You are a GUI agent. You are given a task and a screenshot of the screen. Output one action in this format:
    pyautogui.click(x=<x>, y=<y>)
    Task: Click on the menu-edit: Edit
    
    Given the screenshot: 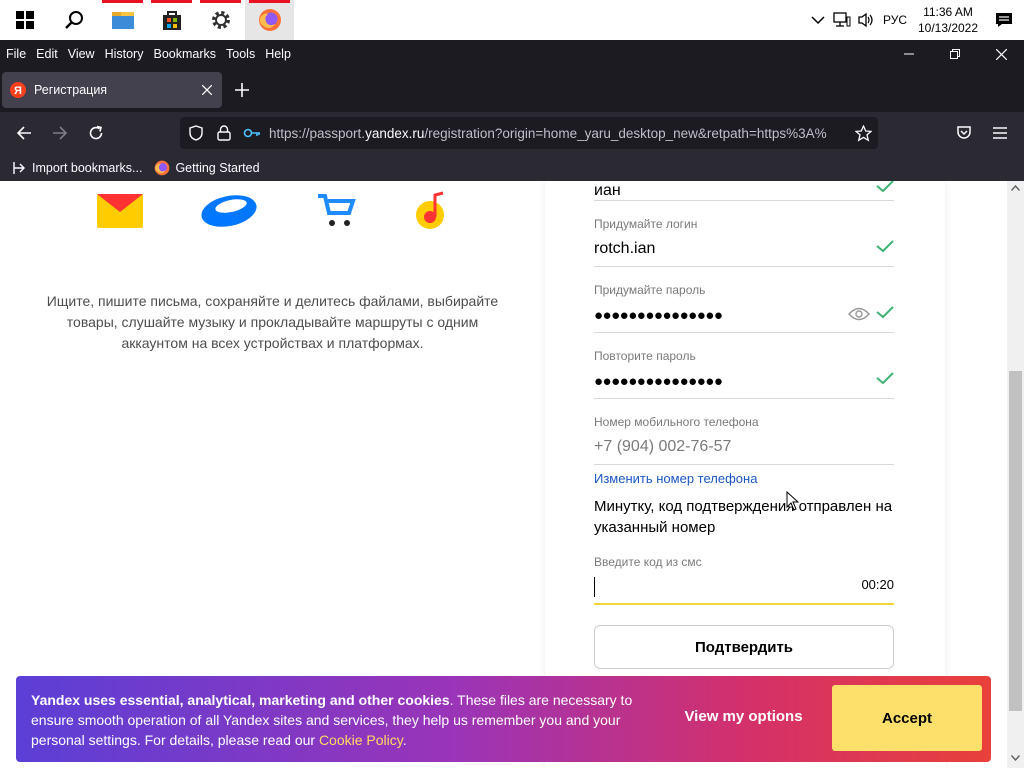 What is the action you would take?
    pyautogui.click(x=46, y=54)
    